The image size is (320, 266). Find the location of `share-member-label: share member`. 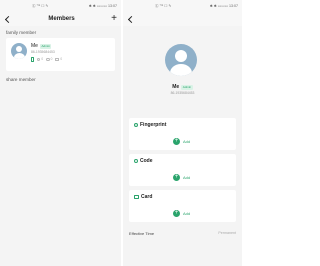

share-member-label: share member is located at coordinates (21, 79).